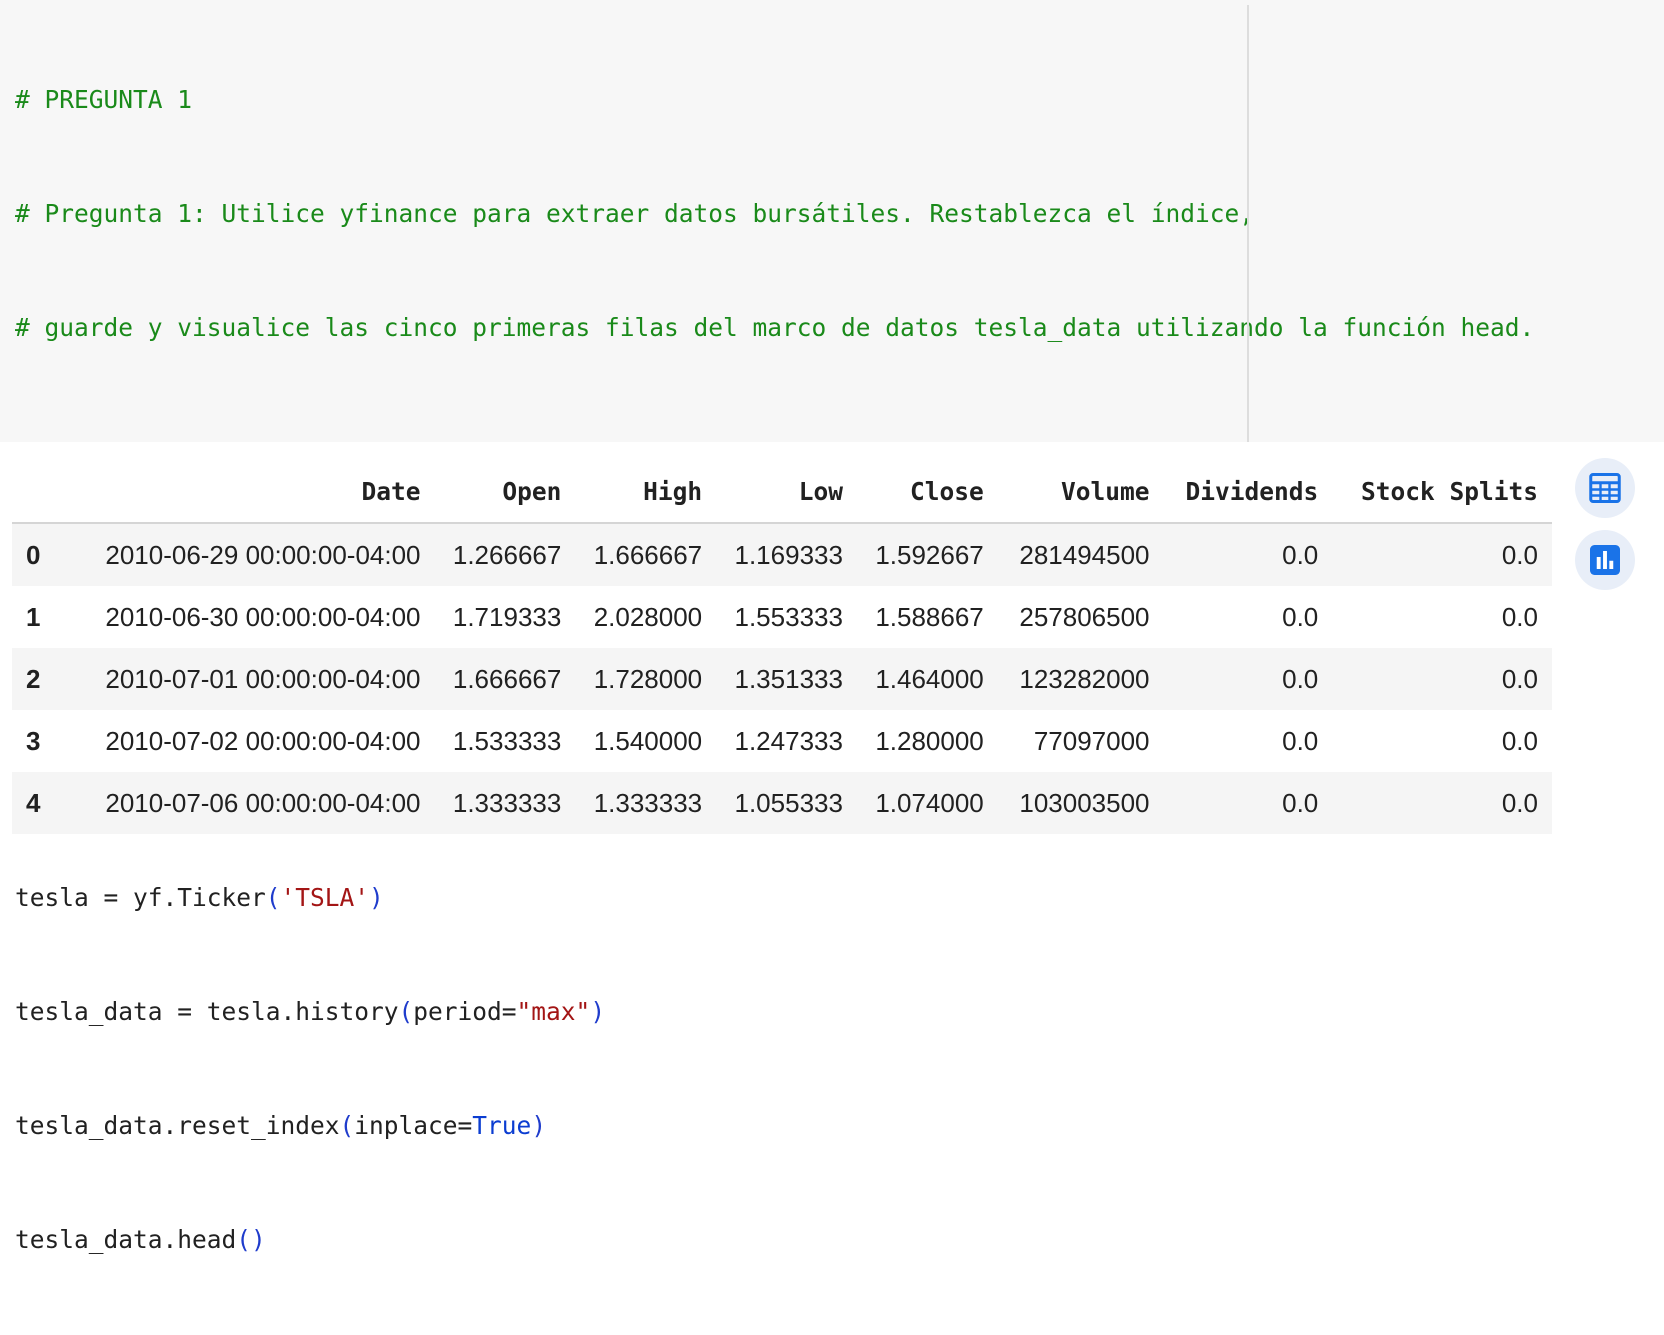  Describe the element at coordinates (245, 741) in the screenshot. I see `cell-date: 2010-07-02 00:00:00-04:00` at that location.